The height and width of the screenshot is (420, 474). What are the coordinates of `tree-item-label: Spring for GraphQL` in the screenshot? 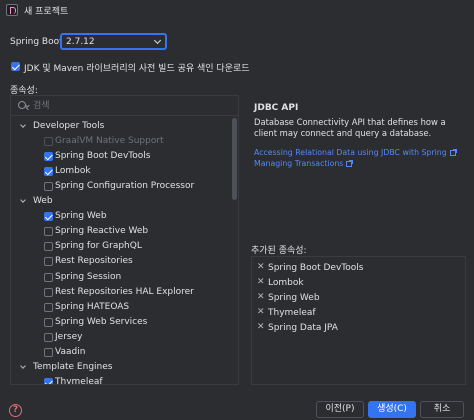 It's located at (98, 246).